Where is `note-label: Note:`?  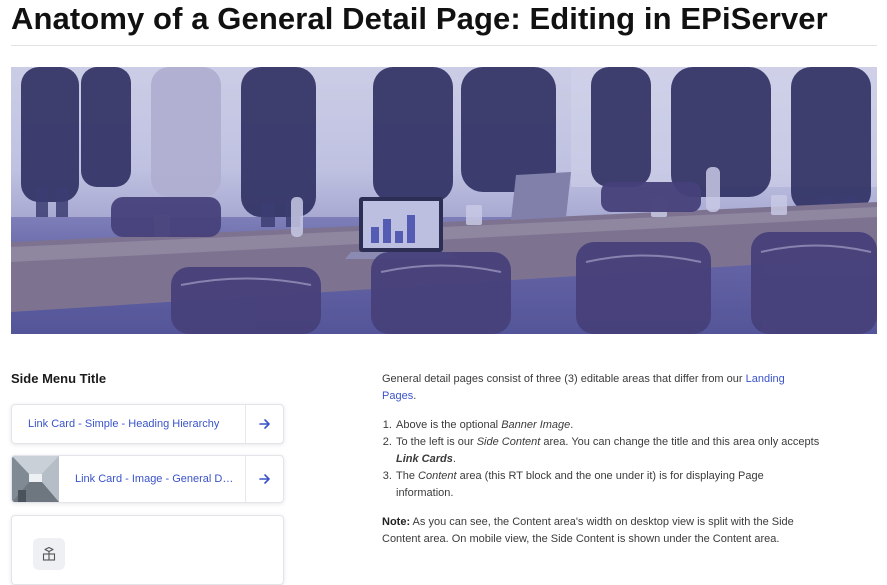 note-label: Note: is located at coordinates (396, 522).